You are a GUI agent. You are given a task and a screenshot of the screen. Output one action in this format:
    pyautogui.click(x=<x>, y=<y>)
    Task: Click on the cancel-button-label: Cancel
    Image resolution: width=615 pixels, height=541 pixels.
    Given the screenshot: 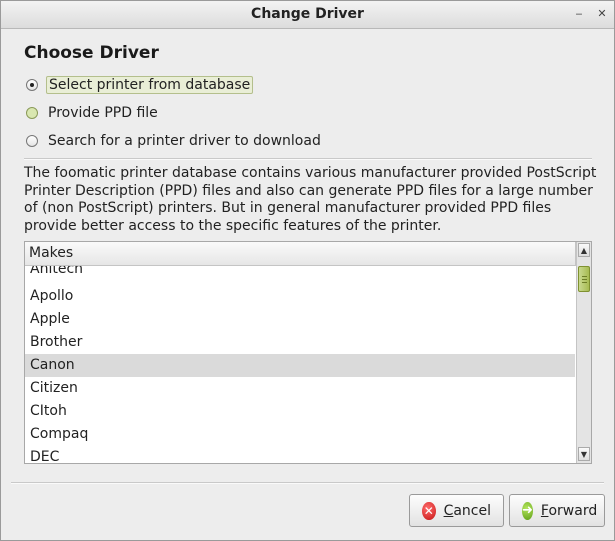 What is the action you would take?
    pyautogui.click(x=467, y=510)
    